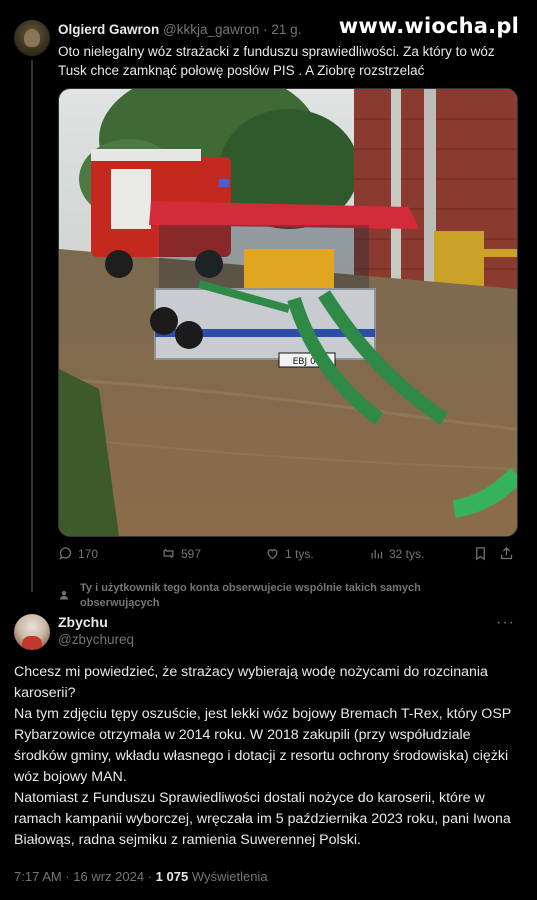  I want to click on reply-button: 170, so click(78, 553).